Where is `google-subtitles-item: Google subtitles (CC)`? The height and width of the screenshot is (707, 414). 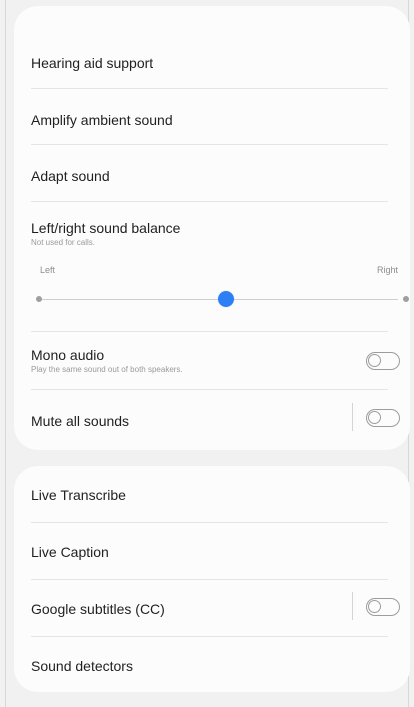 google-subtitles-item: Google subtitles (CC) is located at coordinates (212, 608).